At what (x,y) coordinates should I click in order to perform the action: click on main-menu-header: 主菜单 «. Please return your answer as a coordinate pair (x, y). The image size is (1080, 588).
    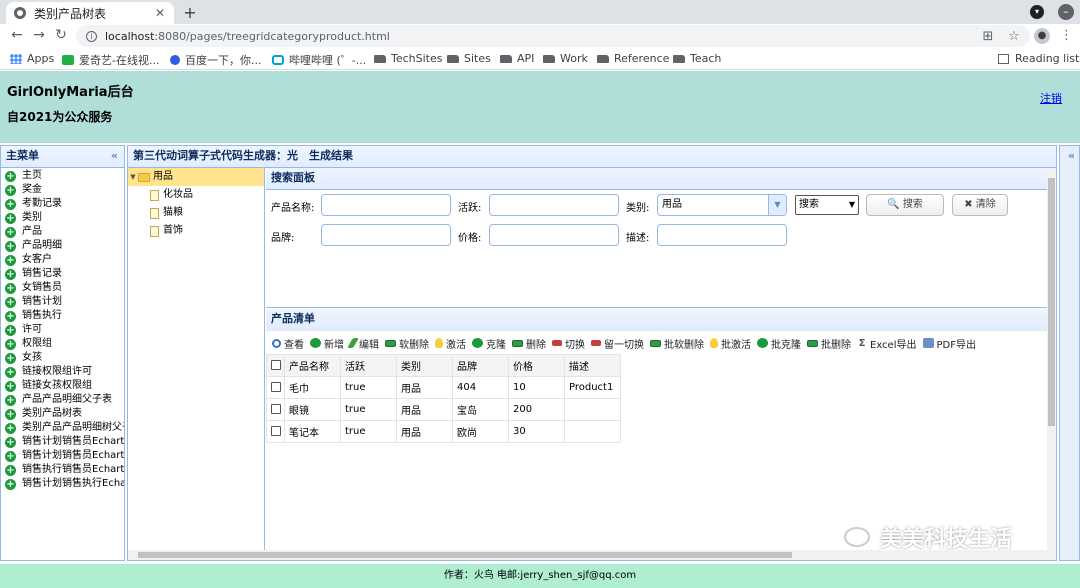
    Looking at the image, I should click on (62, 157).